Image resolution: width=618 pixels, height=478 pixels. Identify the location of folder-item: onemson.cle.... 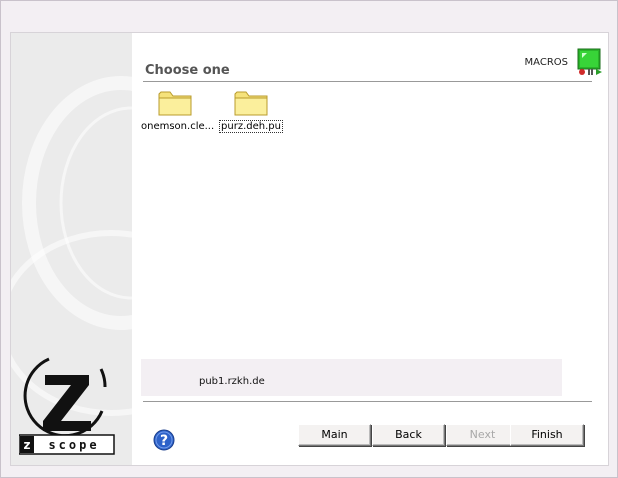
(177, 110).